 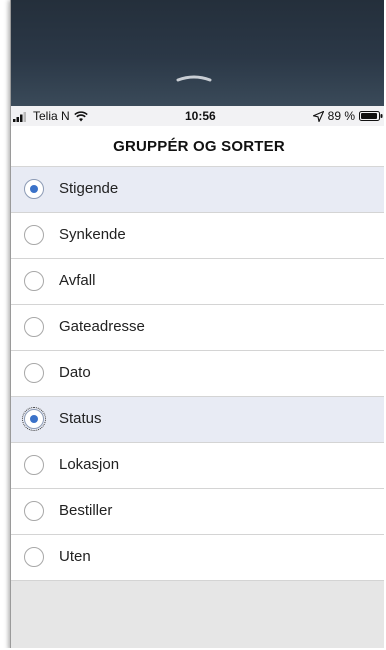 I want to click on status-left: Telia N, so click(x=50, y=116).